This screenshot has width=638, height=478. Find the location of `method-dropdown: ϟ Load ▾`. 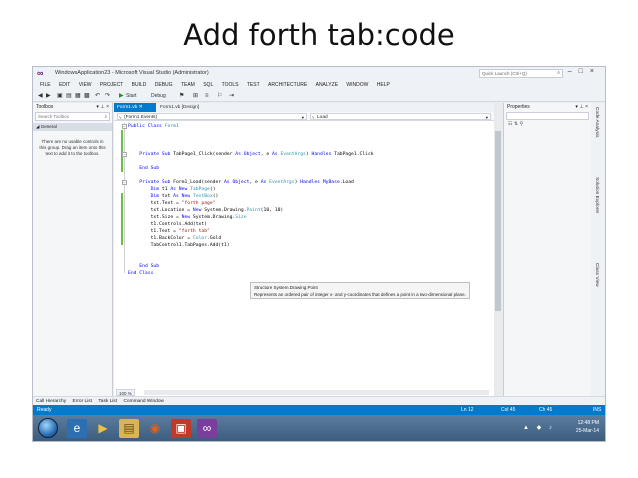

method-dropdown: ϟ Load ▾ is located at coordinates (400, 116).